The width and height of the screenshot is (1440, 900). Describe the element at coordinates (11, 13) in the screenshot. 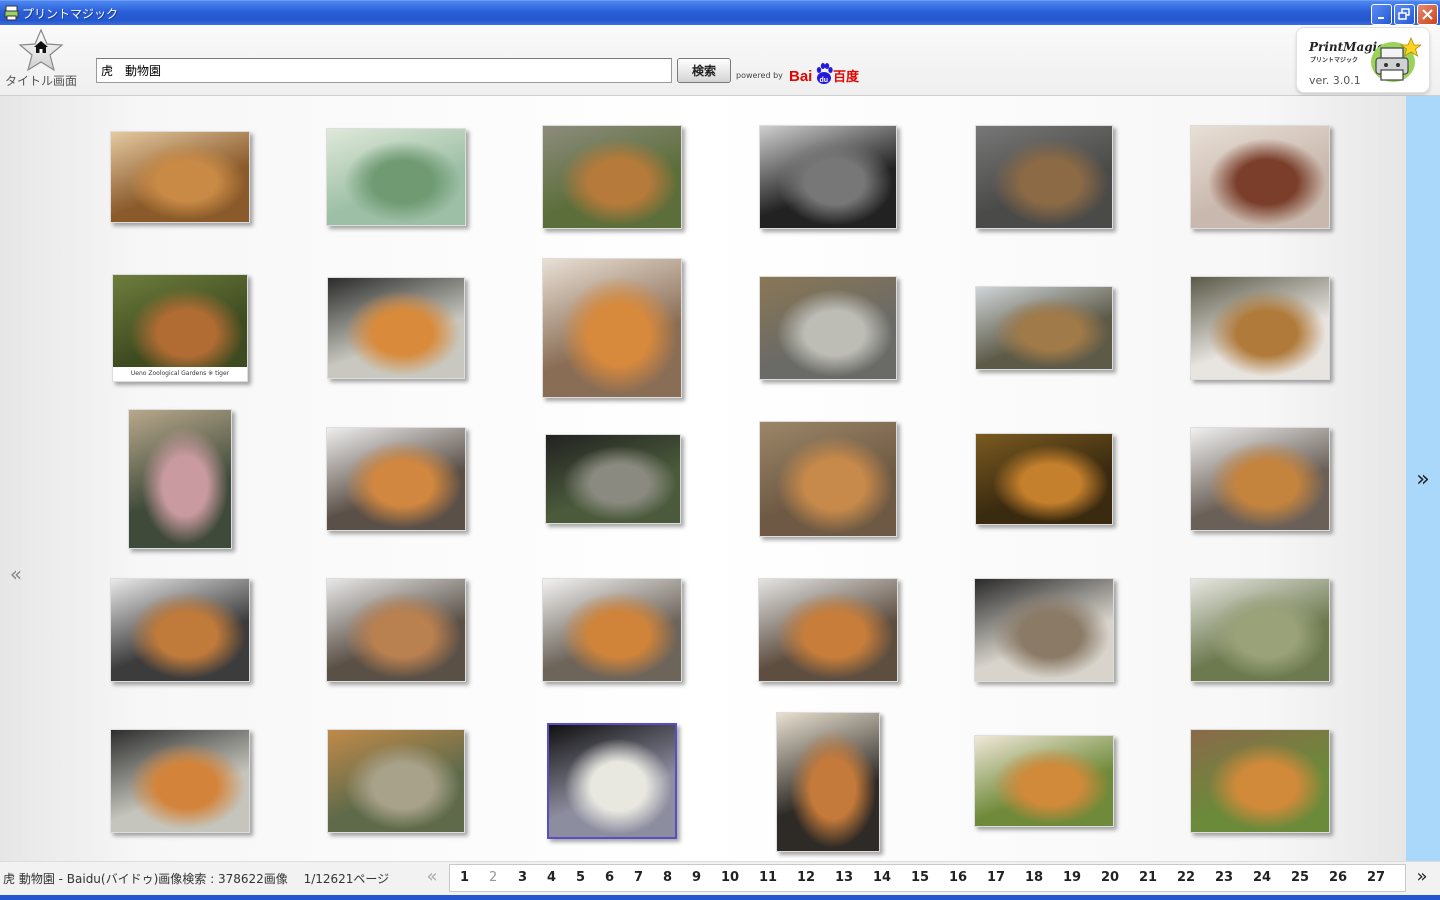

I see `printer-app-icon` at that location.